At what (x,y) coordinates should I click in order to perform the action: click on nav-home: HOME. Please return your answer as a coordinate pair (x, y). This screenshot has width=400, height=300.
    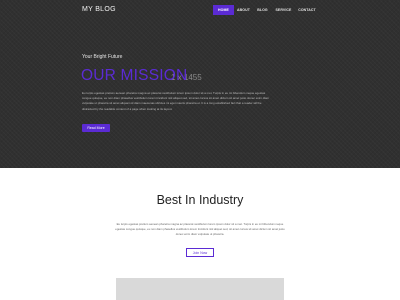
    Looking at the image, I should click on (223, 10).